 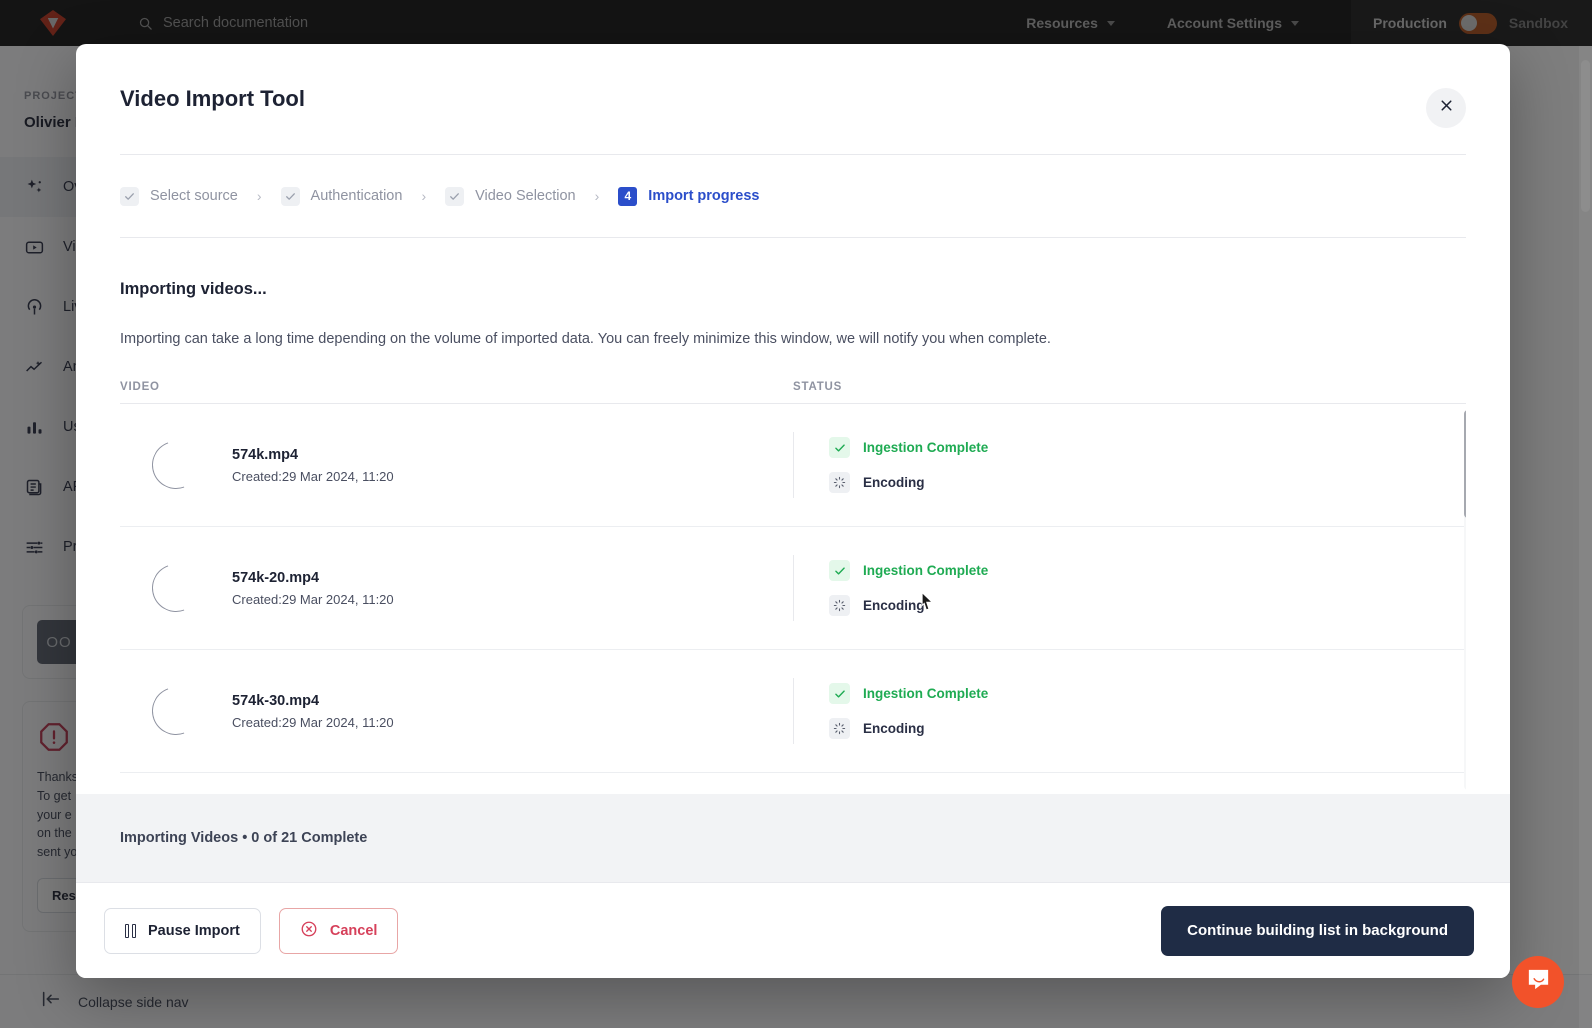 I want to click on chat-bubble-icon, so click(x=1538, y=982).